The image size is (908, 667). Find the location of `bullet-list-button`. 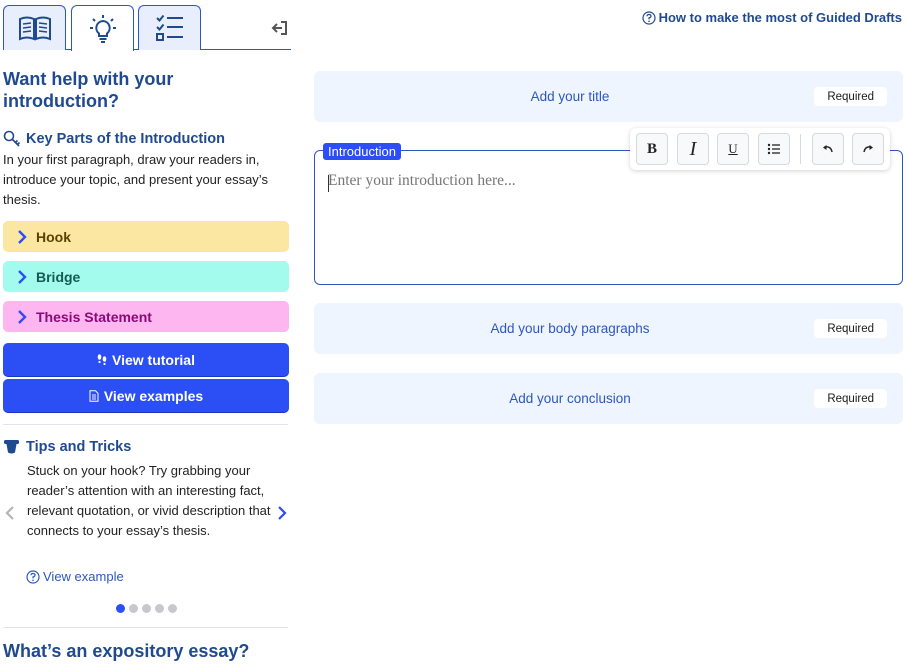

bullet-list-button is located at coordinates (774, 149).